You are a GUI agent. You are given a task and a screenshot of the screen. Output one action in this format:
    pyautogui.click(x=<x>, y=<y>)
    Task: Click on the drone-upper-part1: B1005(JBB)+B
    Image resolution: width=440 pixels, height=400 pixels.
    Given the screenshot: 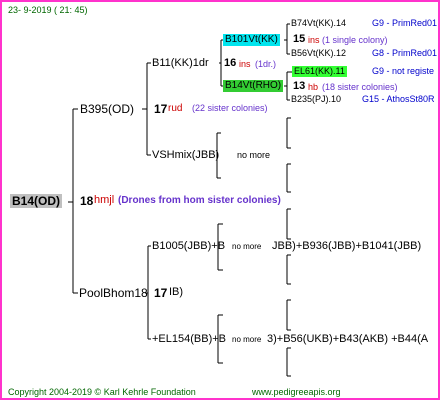 What is the action you would take?
    pyautogui.click(x=189, y=246)
    